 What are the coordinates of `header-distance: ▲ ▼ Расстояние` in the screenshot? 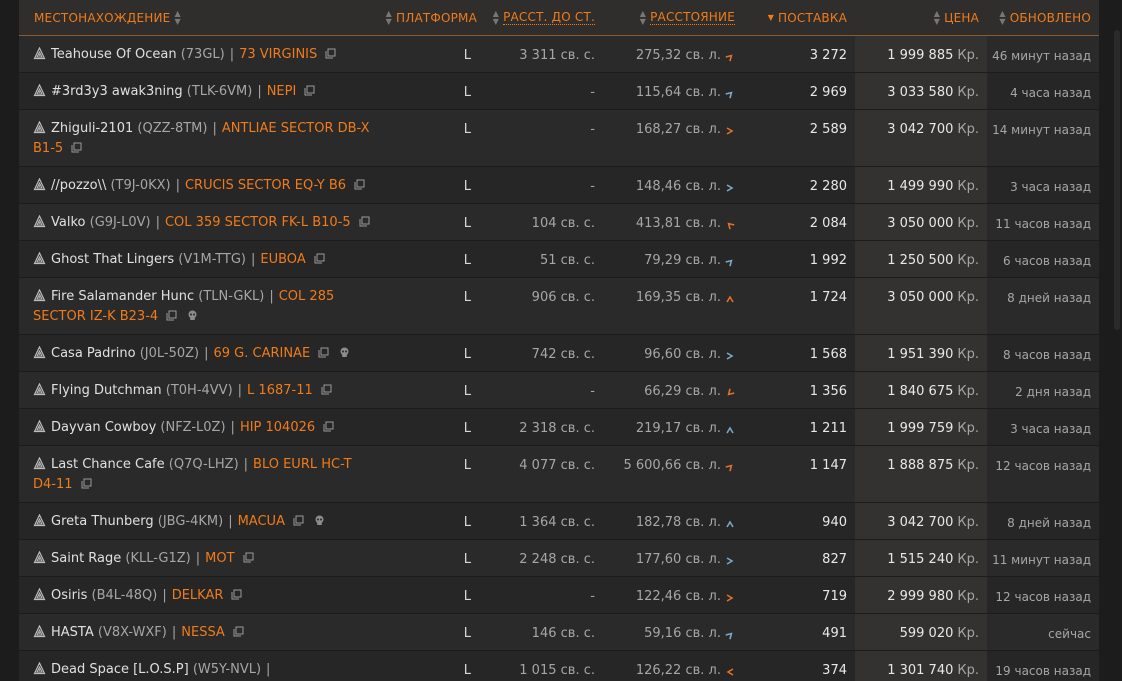 It's located at (673, 17).